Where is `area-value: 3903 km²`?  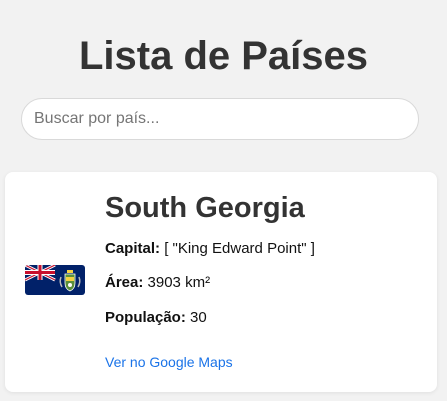 area-value: 3903 km² is located at coordinates (179, 282).